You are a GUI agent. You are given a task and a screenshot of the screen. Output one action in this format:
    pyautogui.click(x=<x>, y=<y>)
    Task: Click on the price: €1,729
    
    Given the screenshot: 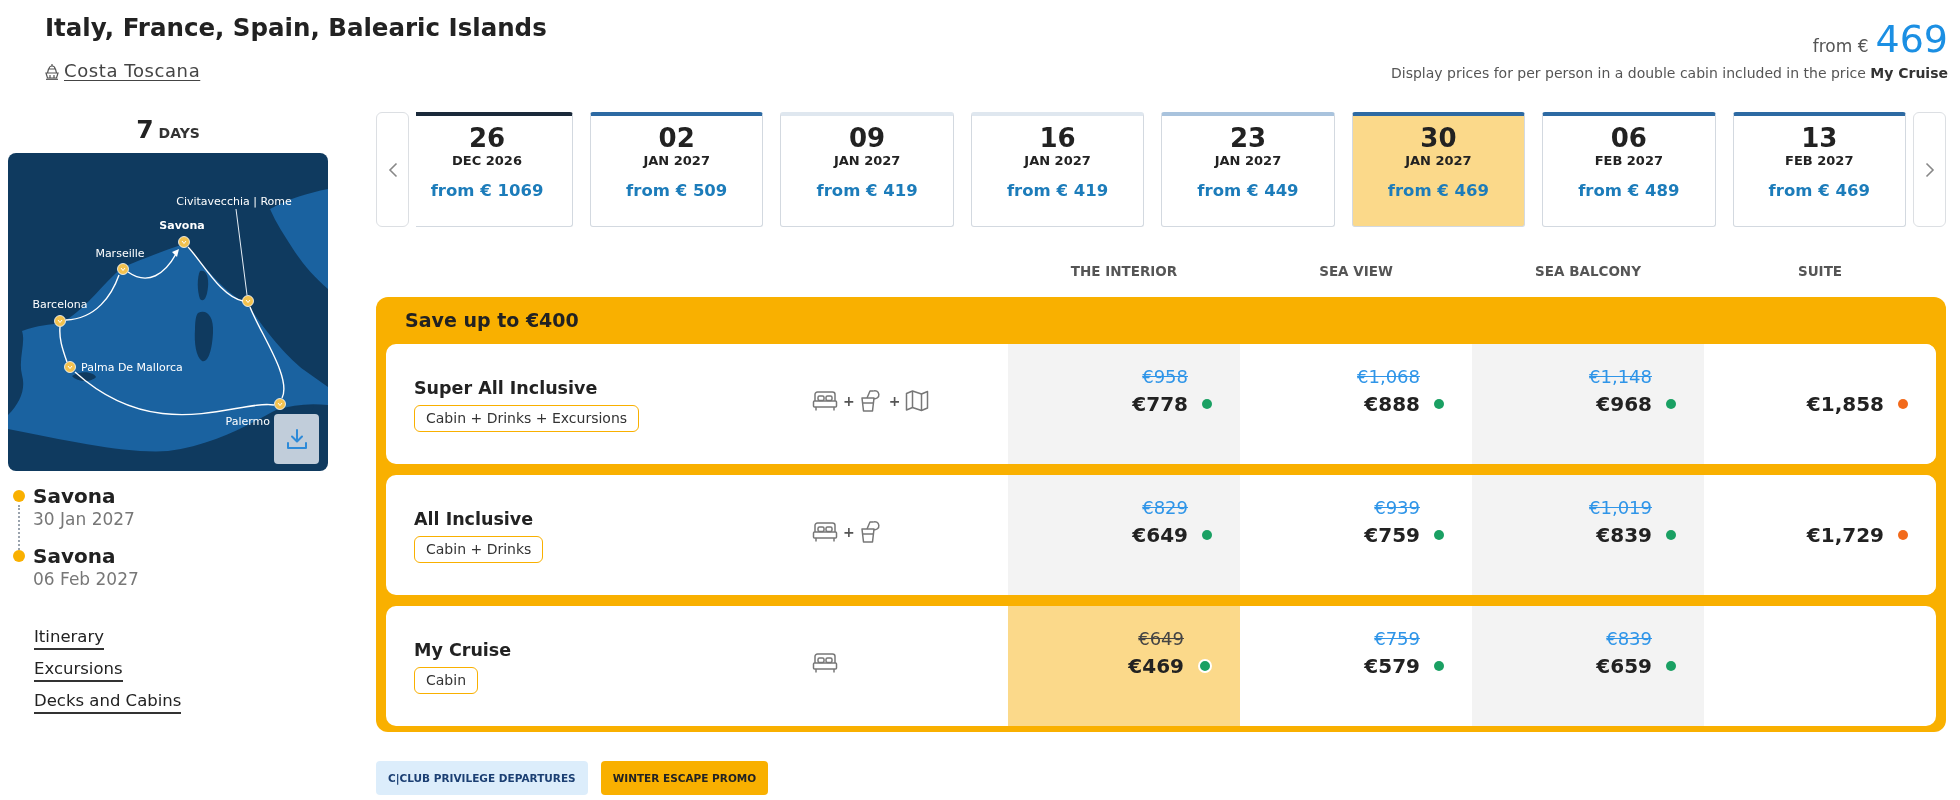 What is the action you would take?
    pyautogui.click(x=1845, y=535)
    